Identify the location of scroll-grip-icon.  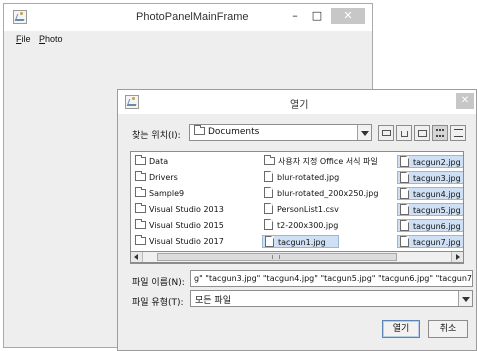
(276, 257).